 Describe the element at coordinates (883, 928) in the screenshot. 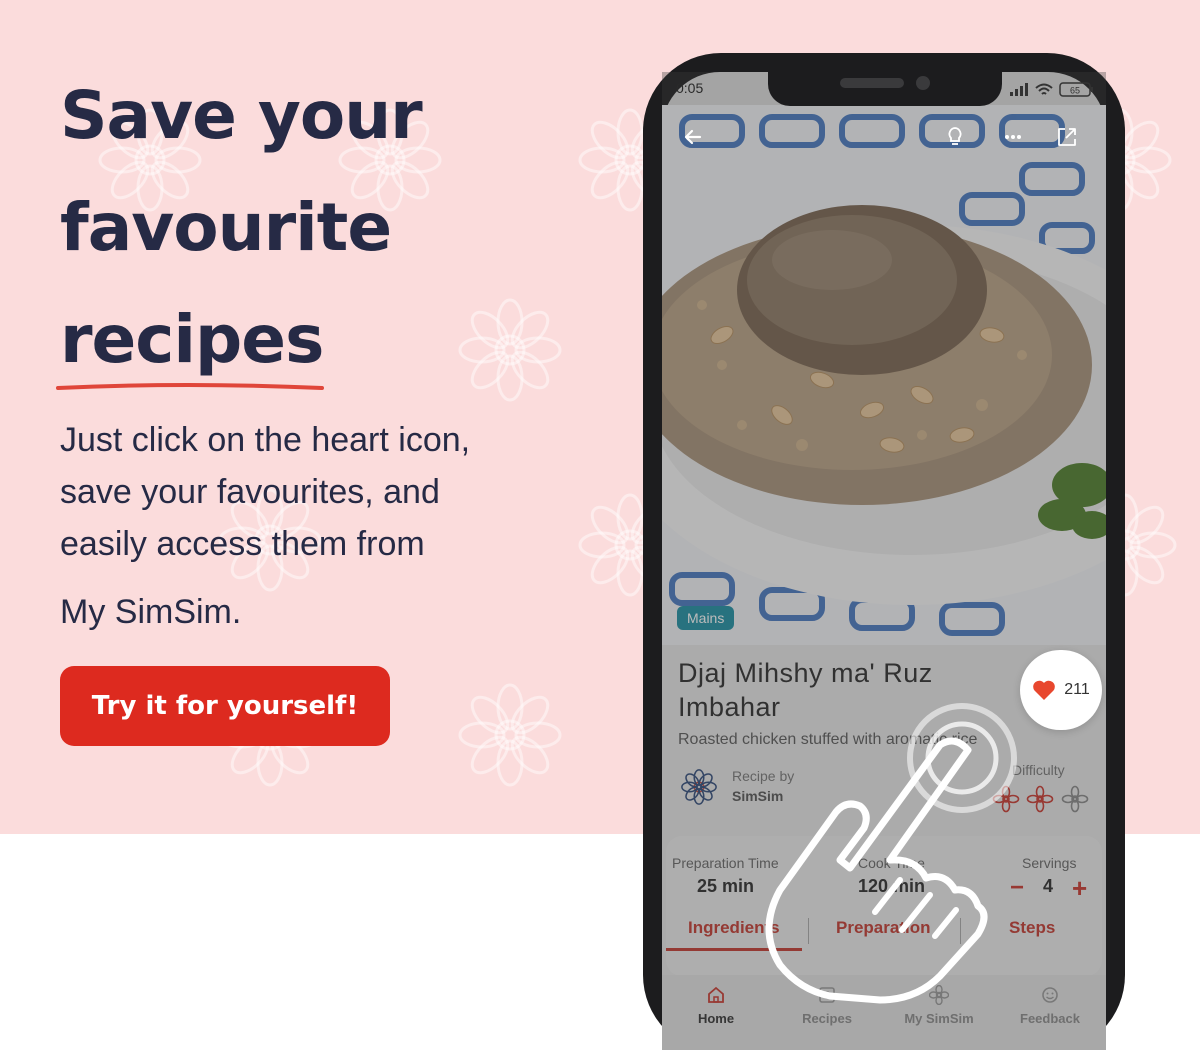

I see `tab-preparation: Preparation` at that location.